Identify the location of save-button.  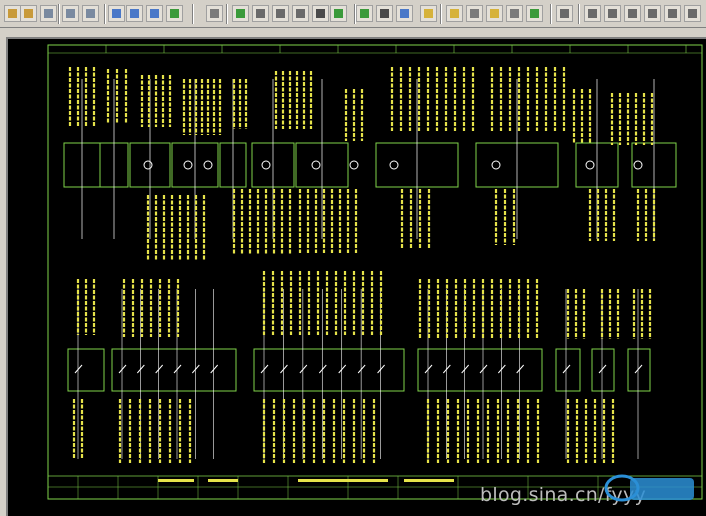
(28, 13).